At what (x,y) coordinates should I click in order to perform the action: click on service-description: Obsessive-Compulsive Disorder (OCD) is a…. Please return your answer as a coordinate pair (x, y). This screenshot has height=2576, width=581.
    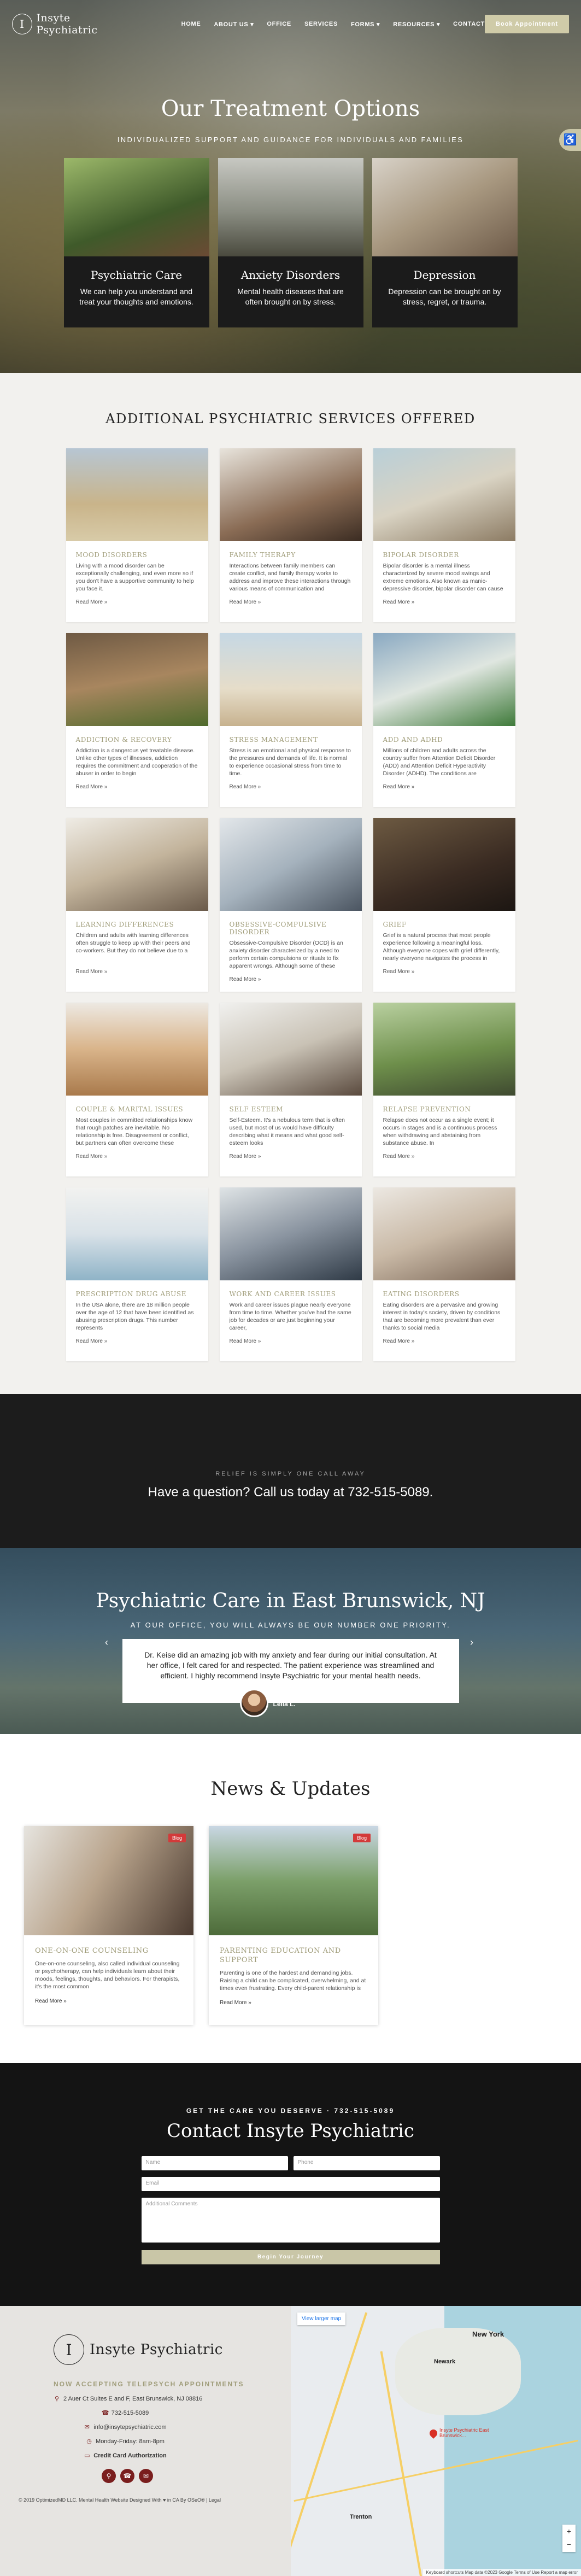
    Looking at the image, I should click on (286, 955).